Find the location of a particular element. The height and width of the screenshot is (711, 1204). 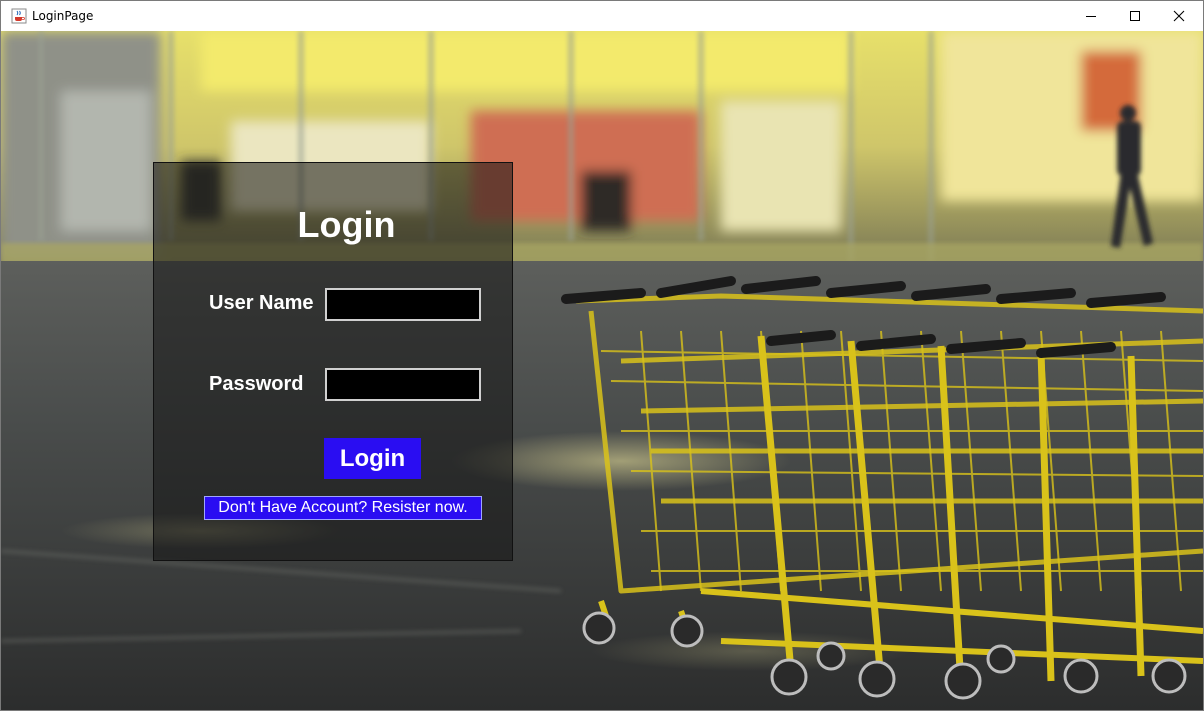

password-label: Password is located at coordinates (256, 384).